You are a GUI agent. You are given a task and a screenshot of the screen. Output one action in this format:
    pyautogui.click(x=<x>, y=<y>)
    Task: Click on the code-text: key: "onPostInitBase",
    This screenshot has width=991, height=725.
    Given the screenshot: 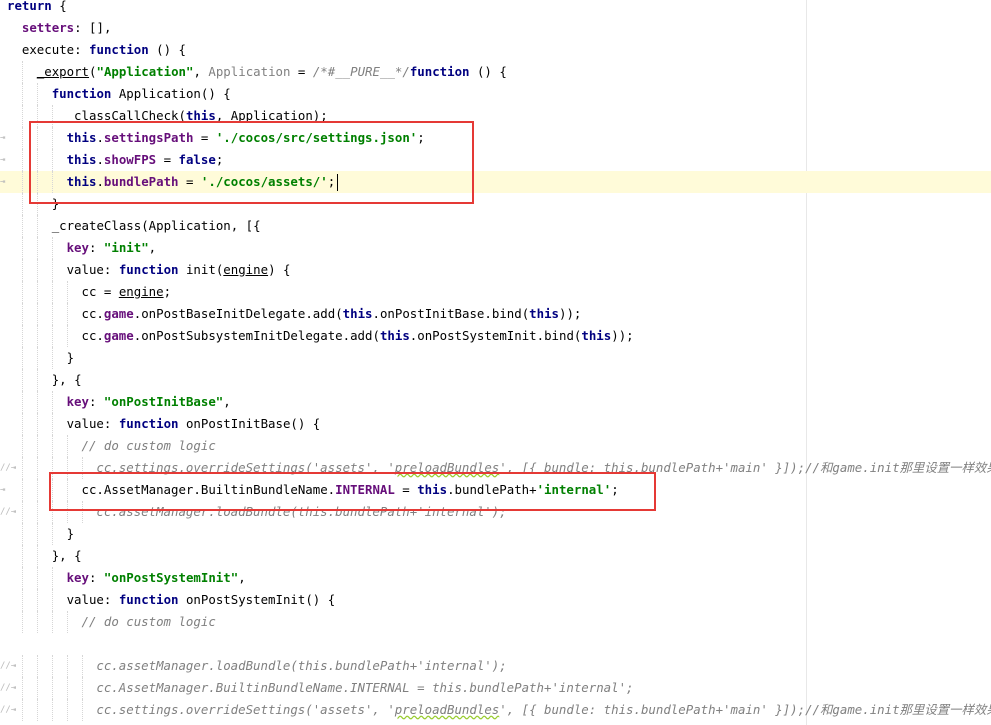 What is the action you would take?
    pyautogui.click(x=149, y=402)
    